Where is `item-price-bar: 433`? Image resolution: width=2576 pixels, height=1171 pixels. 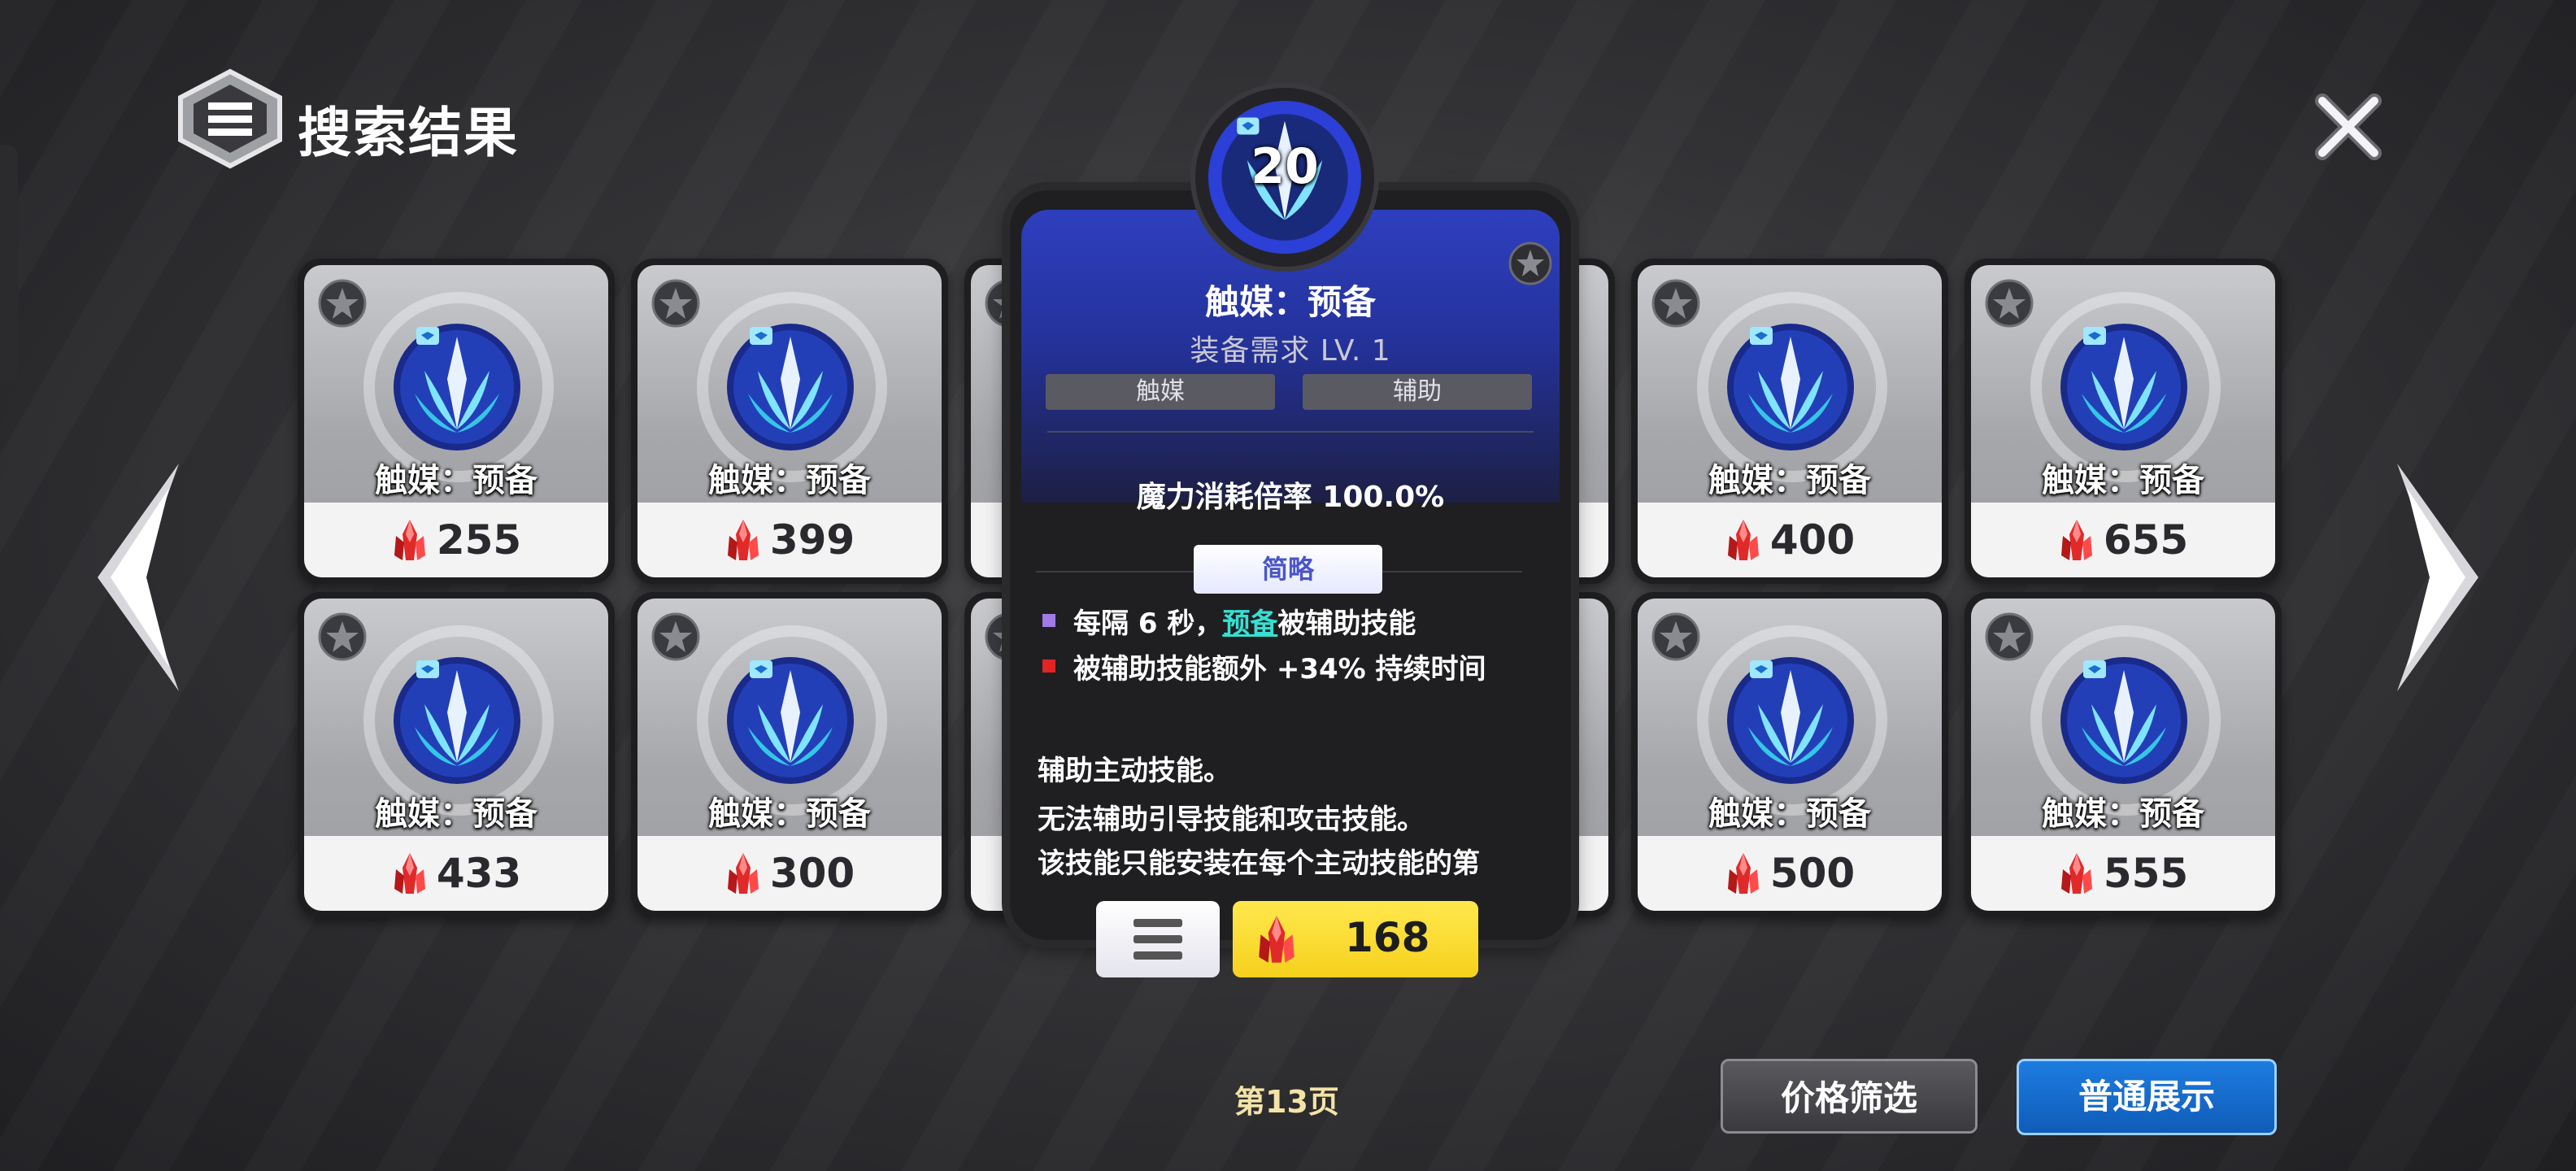 item-price-bar: 433 is located at coordinates (456, 874).